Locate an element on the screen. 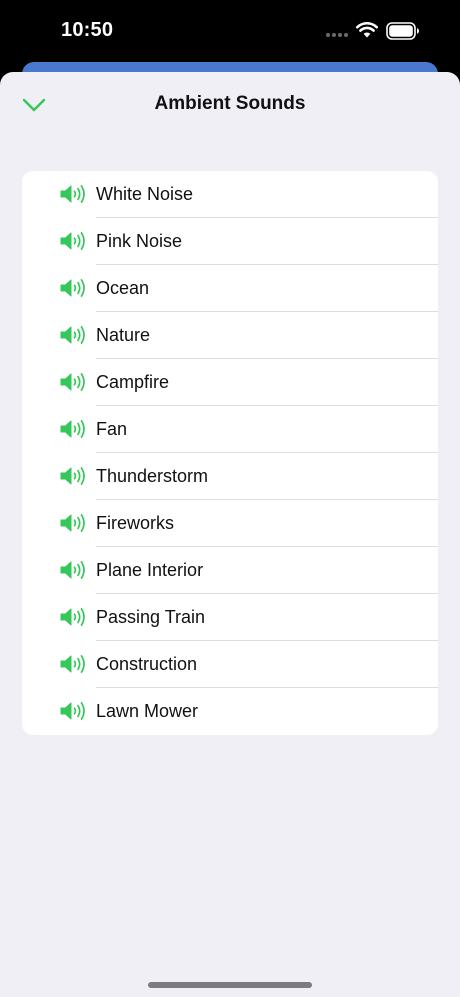 Image resolution: width=460 pixels, height=997 pixels. sheet-title: Ambient Sounds is located at coordinates (230, 103).